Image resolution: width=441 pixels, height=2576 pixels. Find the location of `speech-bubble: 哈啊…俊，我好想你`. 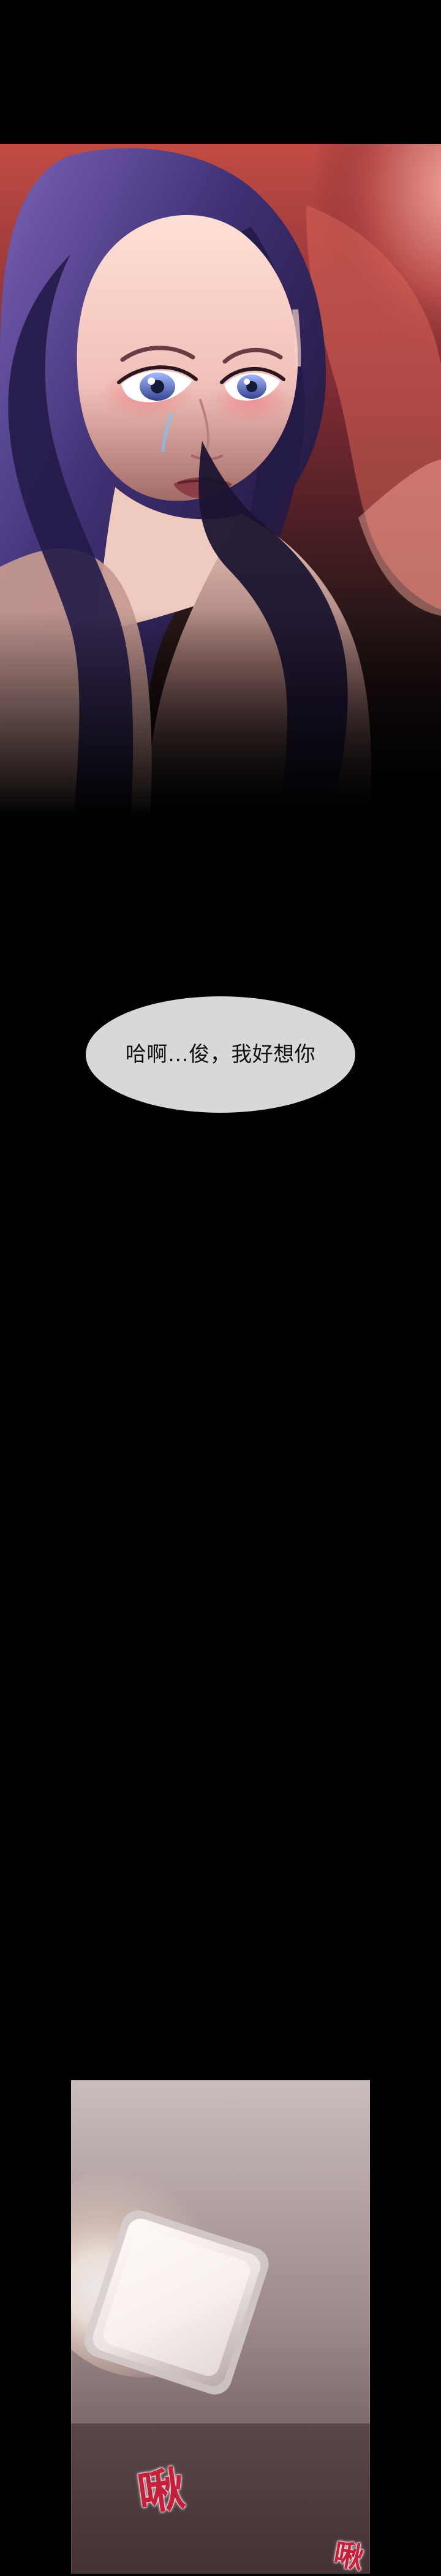

speech-bubble: 哈啊…俊，我好想你 is located at coordinates (221, 1054).